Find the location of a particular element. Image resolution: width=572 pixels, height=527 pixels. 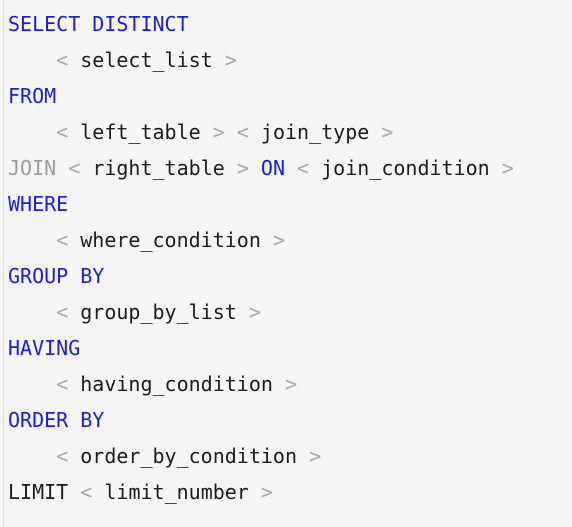

sql-keyword-token: SELECT is located at coordinates (44, 24).